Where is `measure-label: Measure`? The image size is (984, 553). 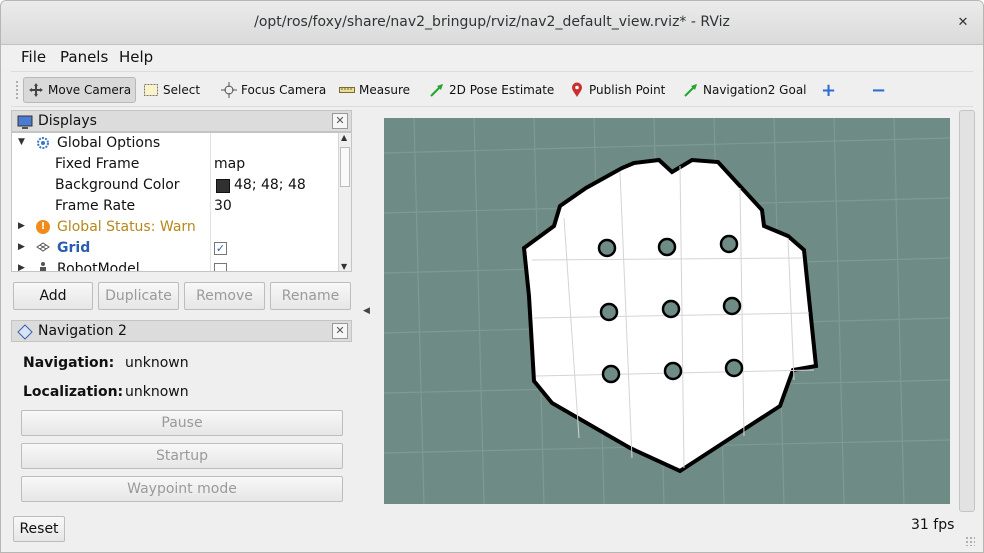 measure-label: Measure is located at coordinates (384, 90).